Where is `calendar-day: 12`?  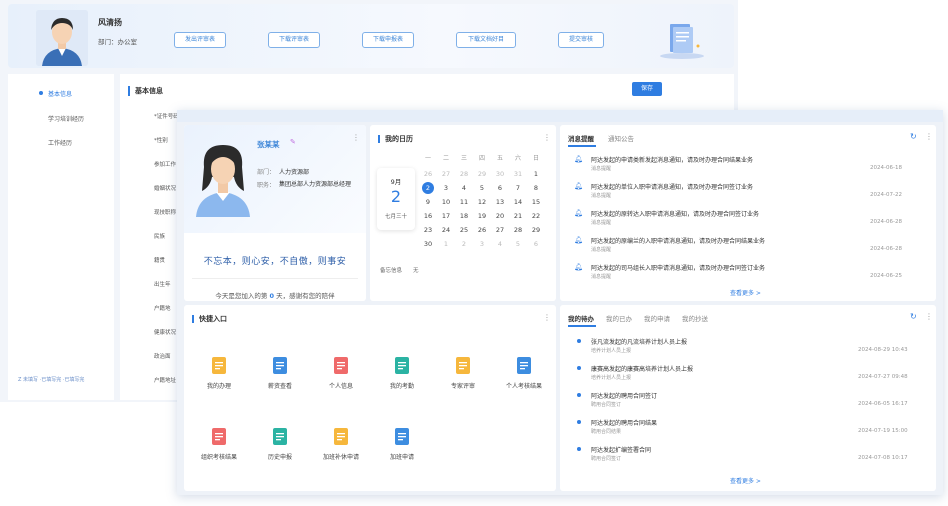 calendar-day: 12 is located at coordinates (482, 202).